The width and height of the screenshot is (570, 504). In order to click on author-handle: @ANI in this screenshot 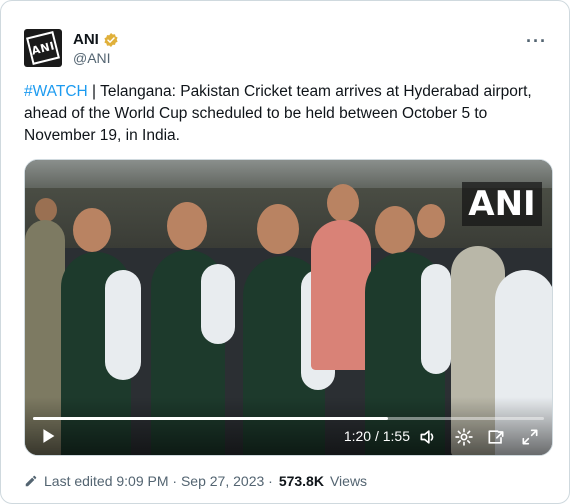, I will do `click(96, 58)`.